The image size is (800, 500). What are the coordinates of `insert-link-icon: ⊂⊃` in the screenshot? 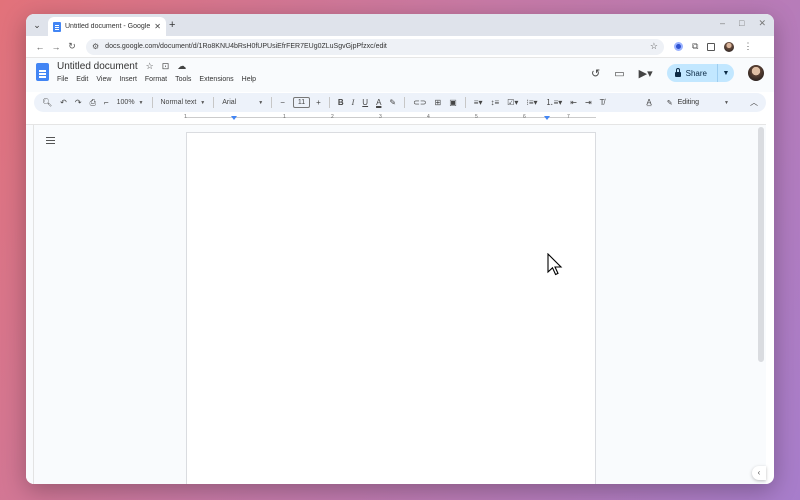 It's located at (419, 102).